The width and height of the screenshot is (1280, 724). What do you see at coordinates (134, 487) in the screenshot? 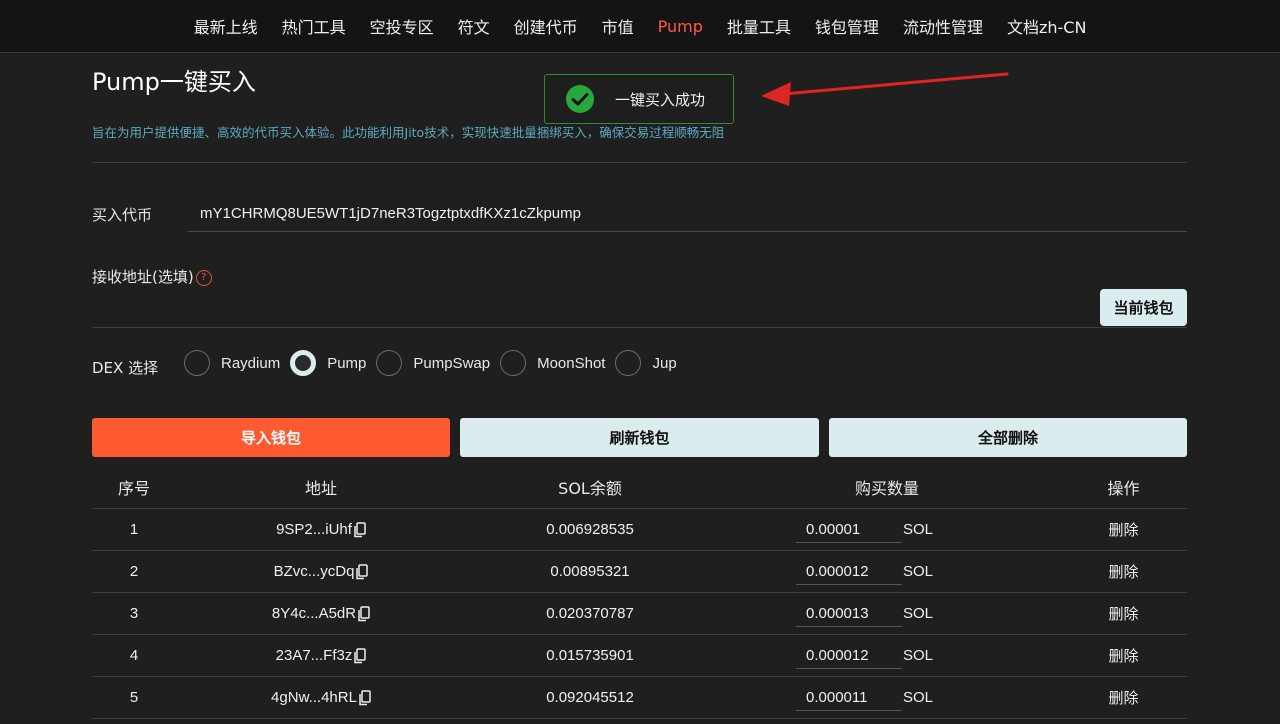
I see `header-index: 序号` at bounding box center [134, 487].